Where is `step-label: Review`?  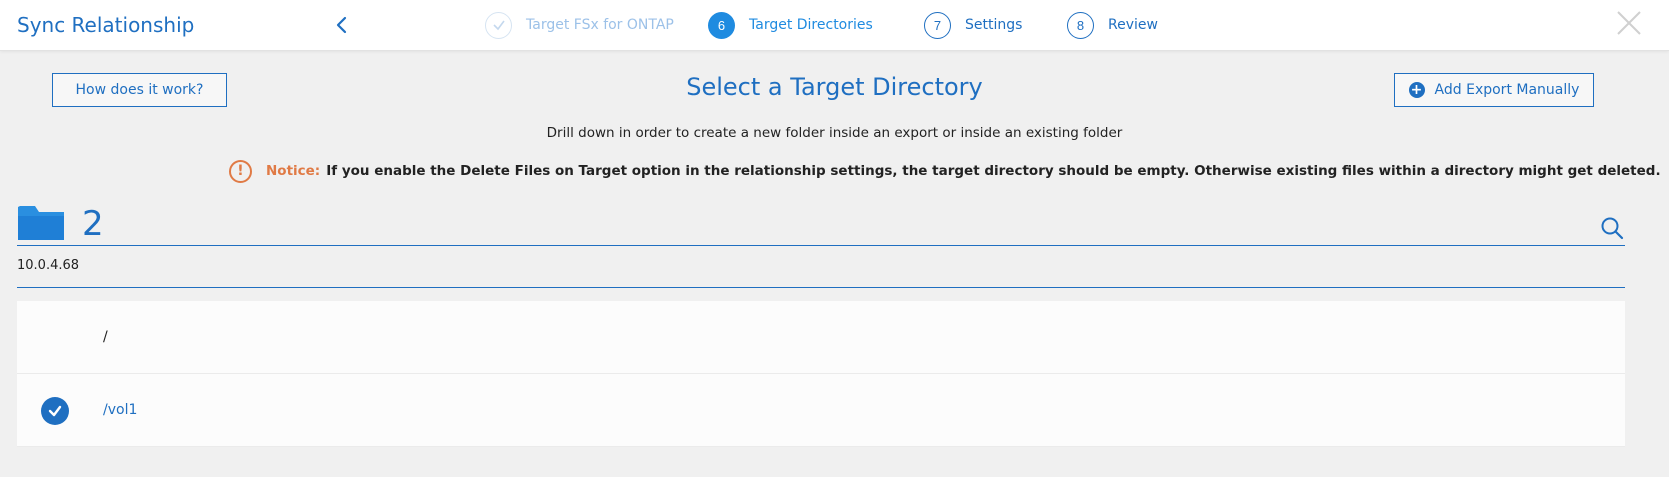
step-label: Review is located at coordinates (1133, 25).